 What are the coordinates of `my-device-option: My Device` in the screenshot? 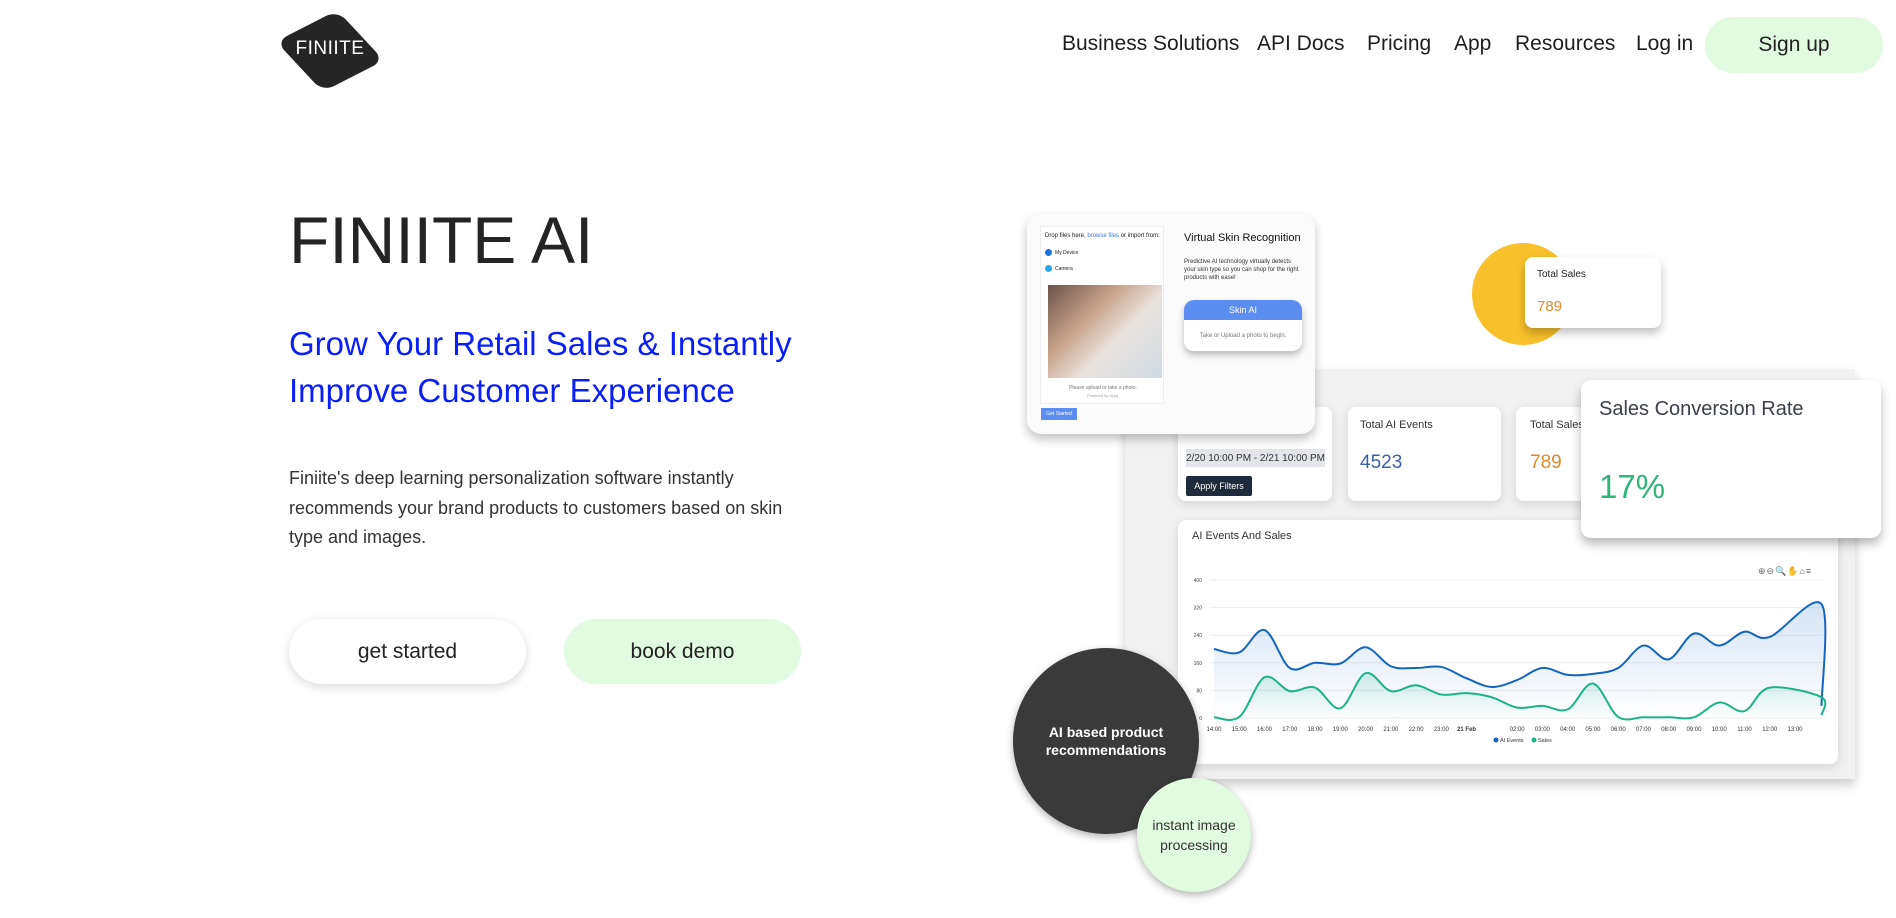 It's located at (1061, 252).